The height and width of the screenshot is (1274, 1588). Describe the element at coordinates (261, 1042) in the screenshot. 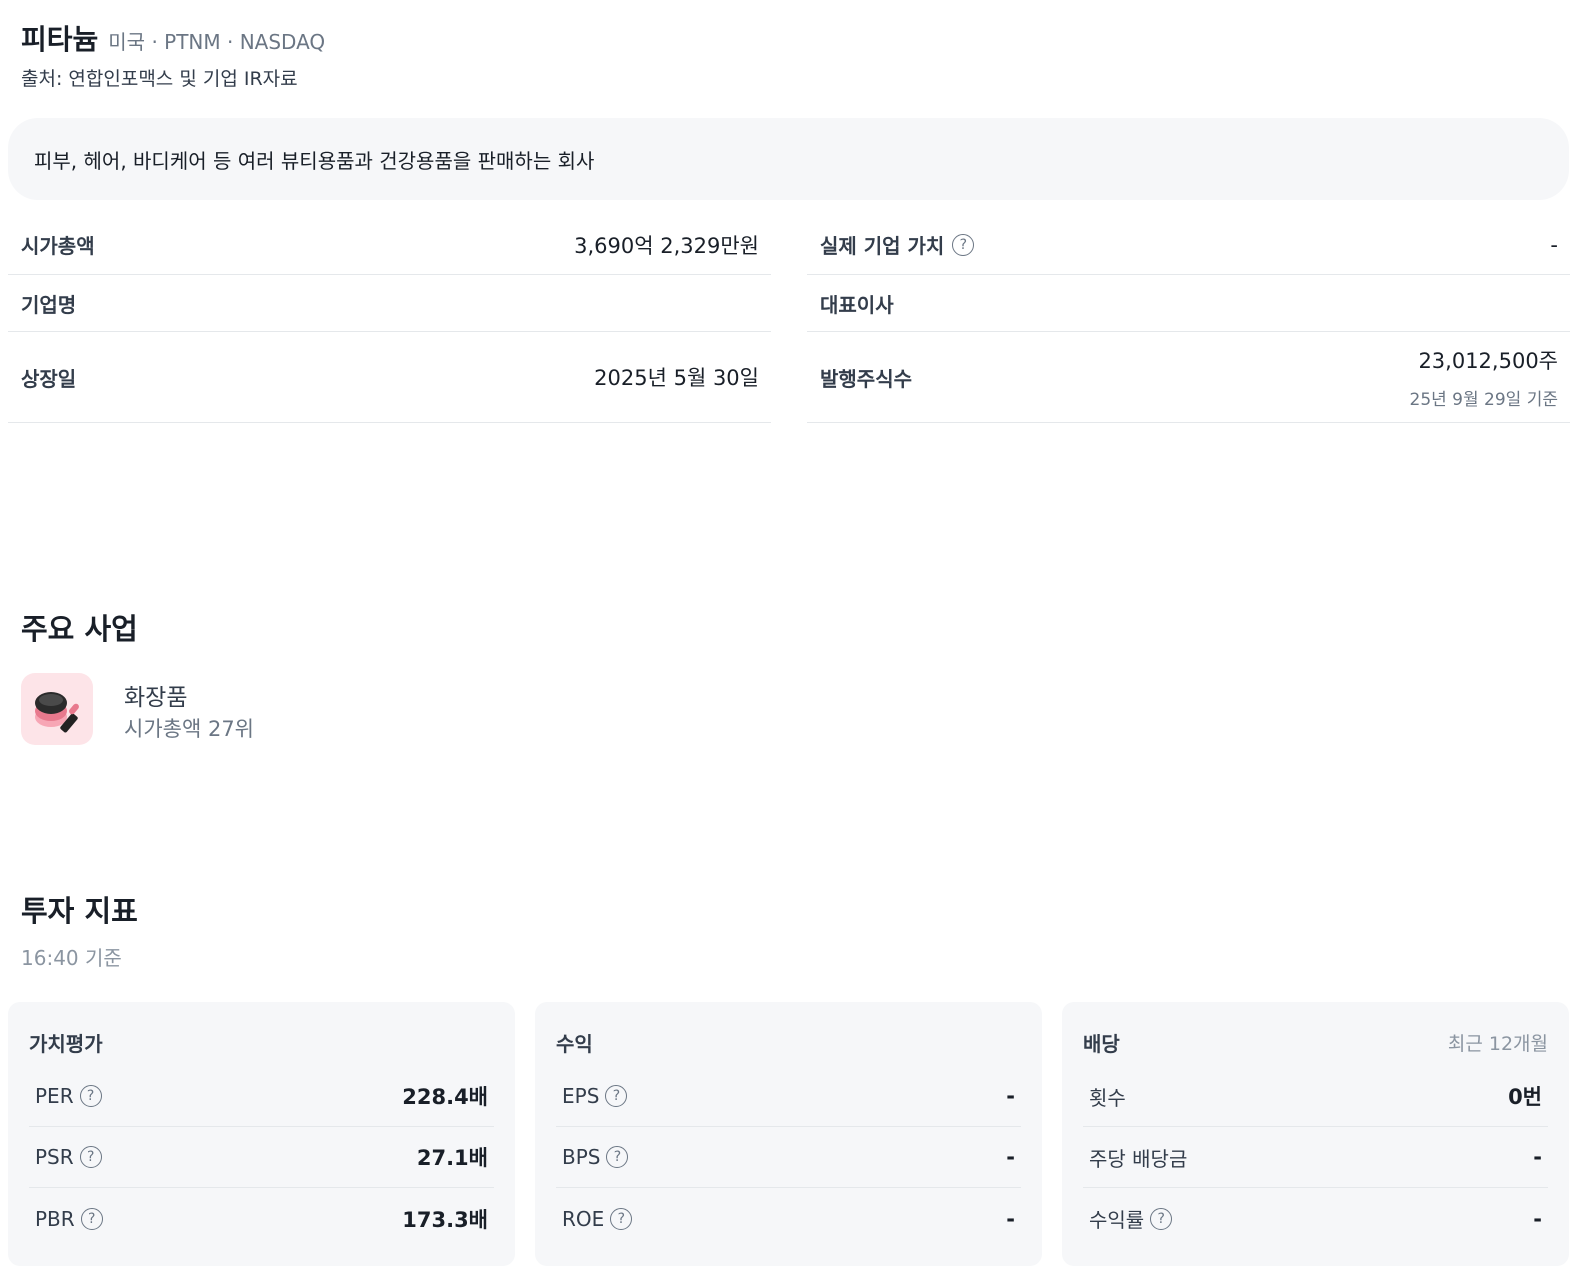

I see `valuation-card-header: 가치평가` at that location.